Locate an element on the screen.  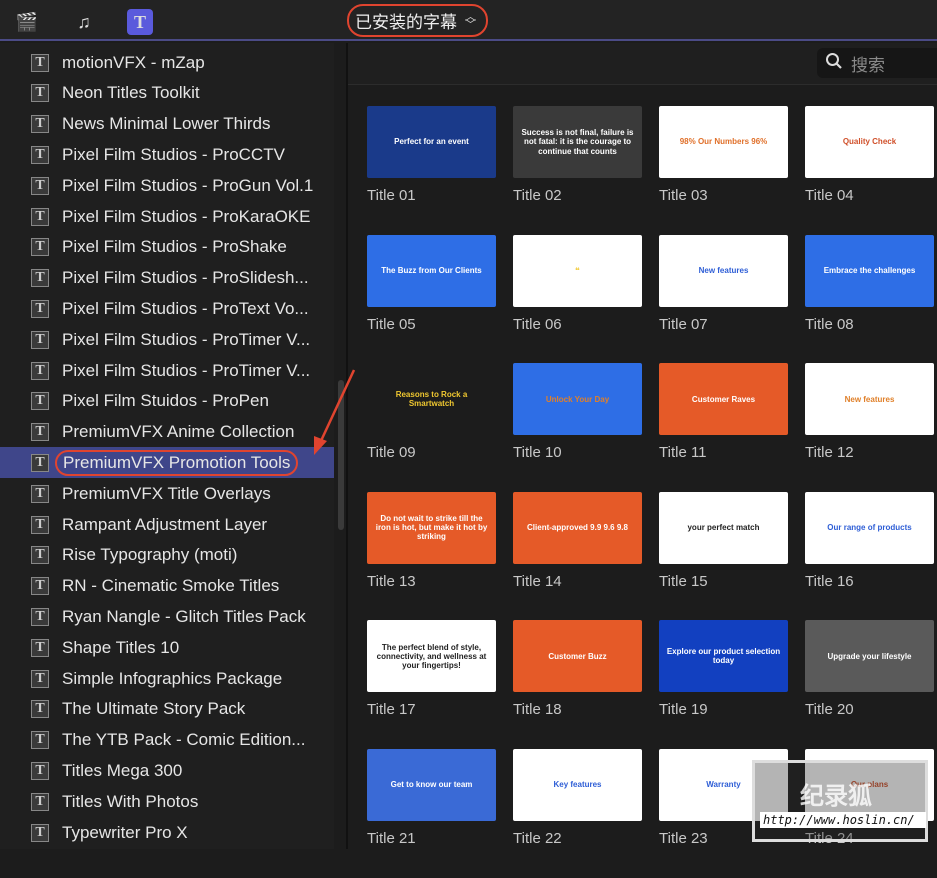
sidebar-item: T PremiumVFX Anime Collection is located at coordinates (167, 432).